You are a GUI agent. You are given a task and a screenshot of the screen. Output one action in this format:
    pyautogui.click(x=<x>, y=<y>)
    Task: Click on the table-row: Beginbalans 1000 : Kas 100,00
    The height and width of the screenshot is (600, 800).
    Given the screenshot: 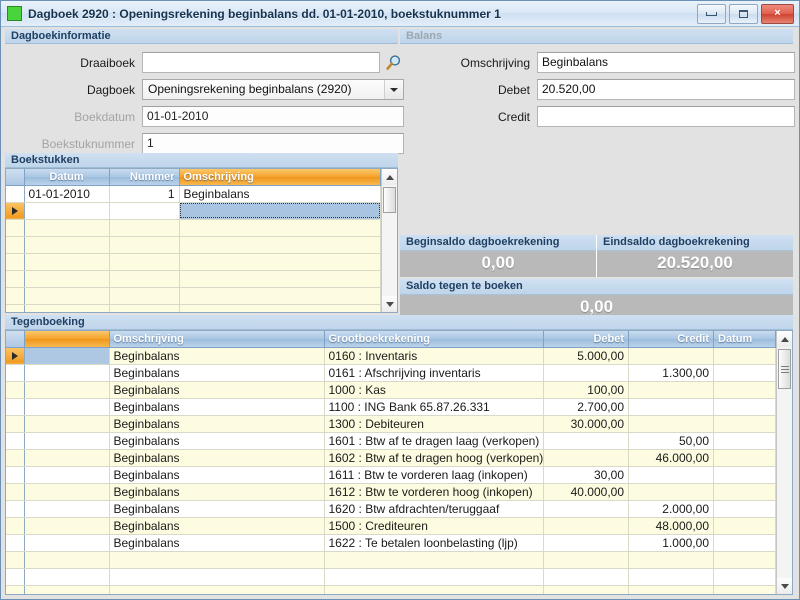 What is the action you would take?
    pyautogui.click(x=391, y=390)
    